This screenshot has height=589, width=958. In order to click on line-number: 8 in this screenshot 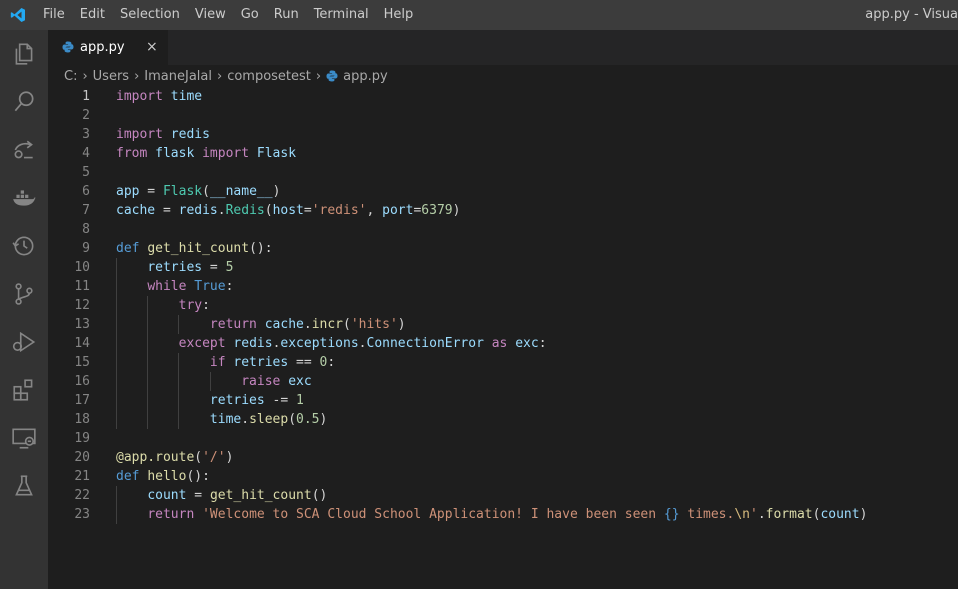, I will do `click(86, 229)`.